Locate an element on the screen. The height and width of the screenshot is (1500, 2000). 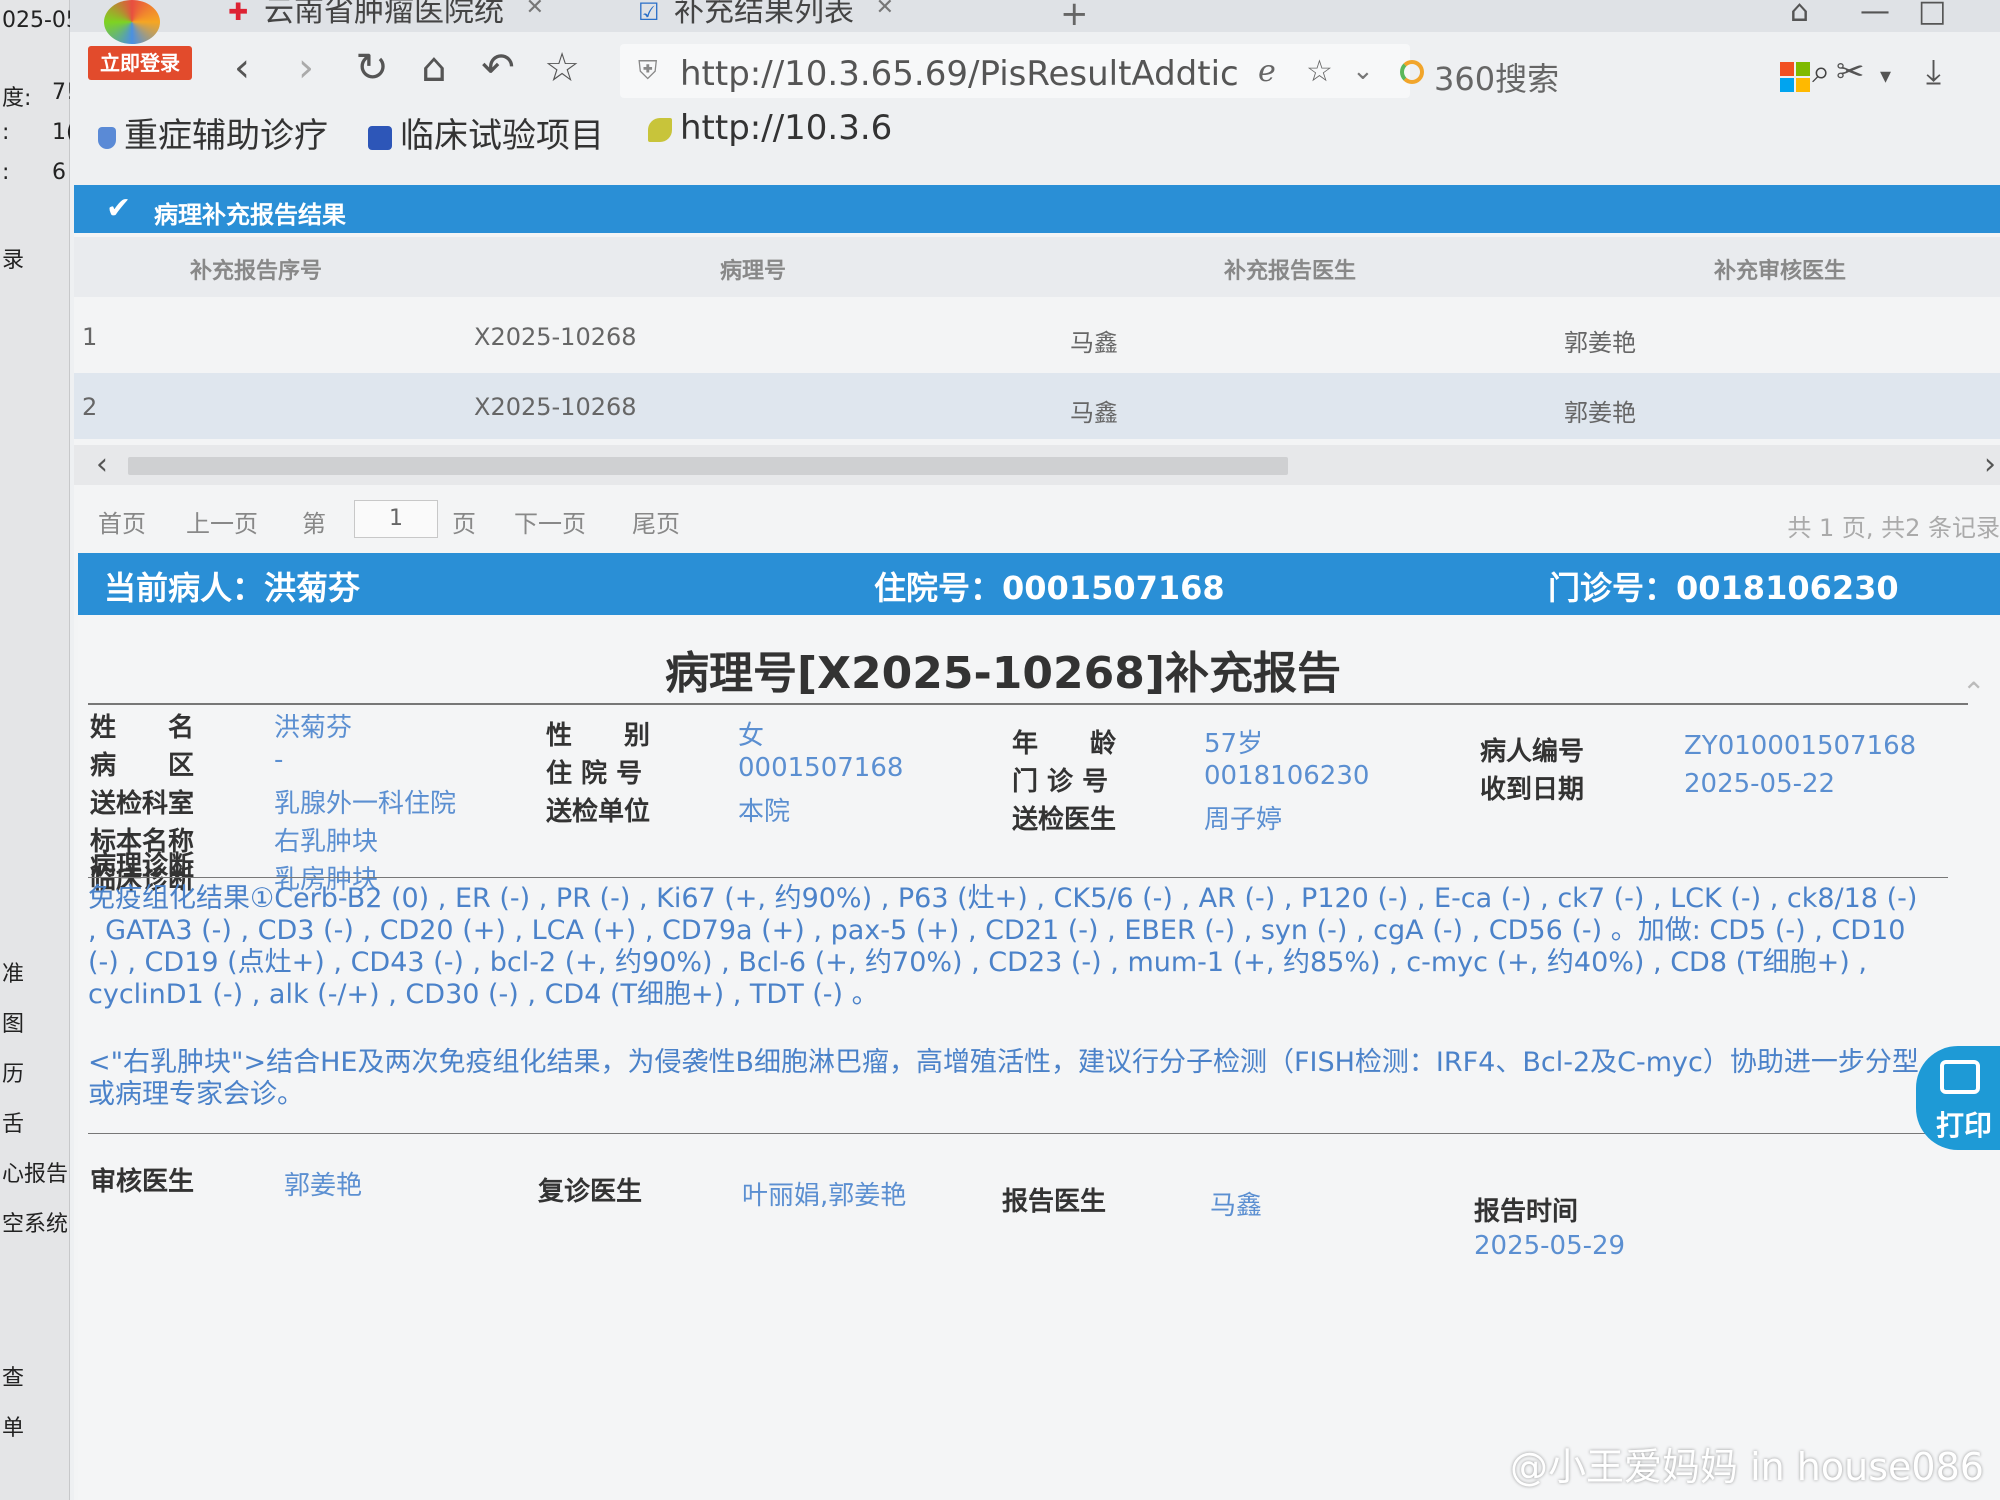
shield-icon: ⛨ is located at coordinates (648, 71).